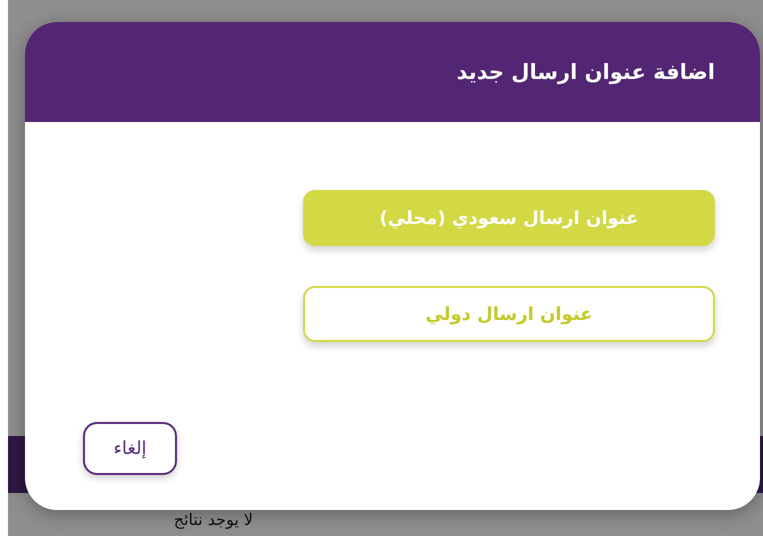 This screenshot has width=763, height=536. Describe the element at coordinates (509, 218) in the screenshot. I see `address-option-button: عنوان ارسال سعودي (محلي)` at that location.